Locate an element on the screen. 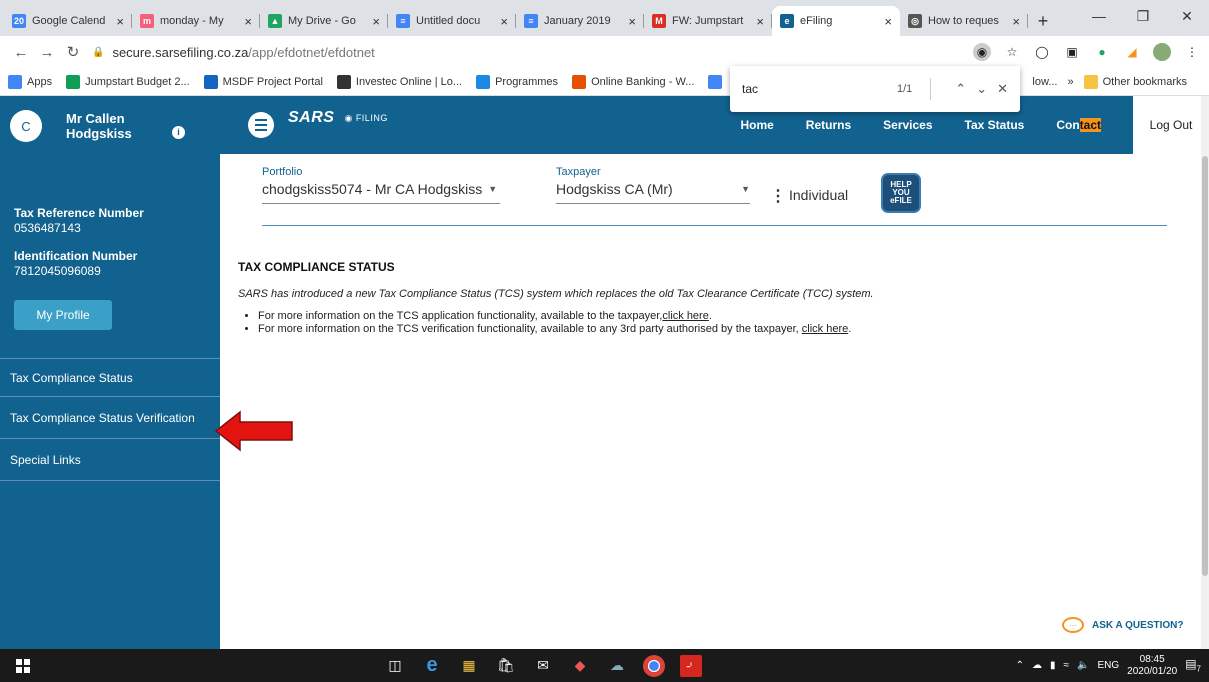 The image size is (1209, 682). tab-title: My Drive - Go is located at coordinates (322, 21).